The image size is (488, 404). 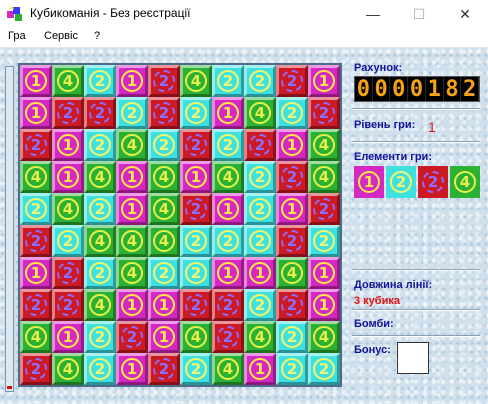 What do you see at coordinates (17, 36) in the screenshot?
I see `menu-game: Гра` at bounding box center [17, 36].